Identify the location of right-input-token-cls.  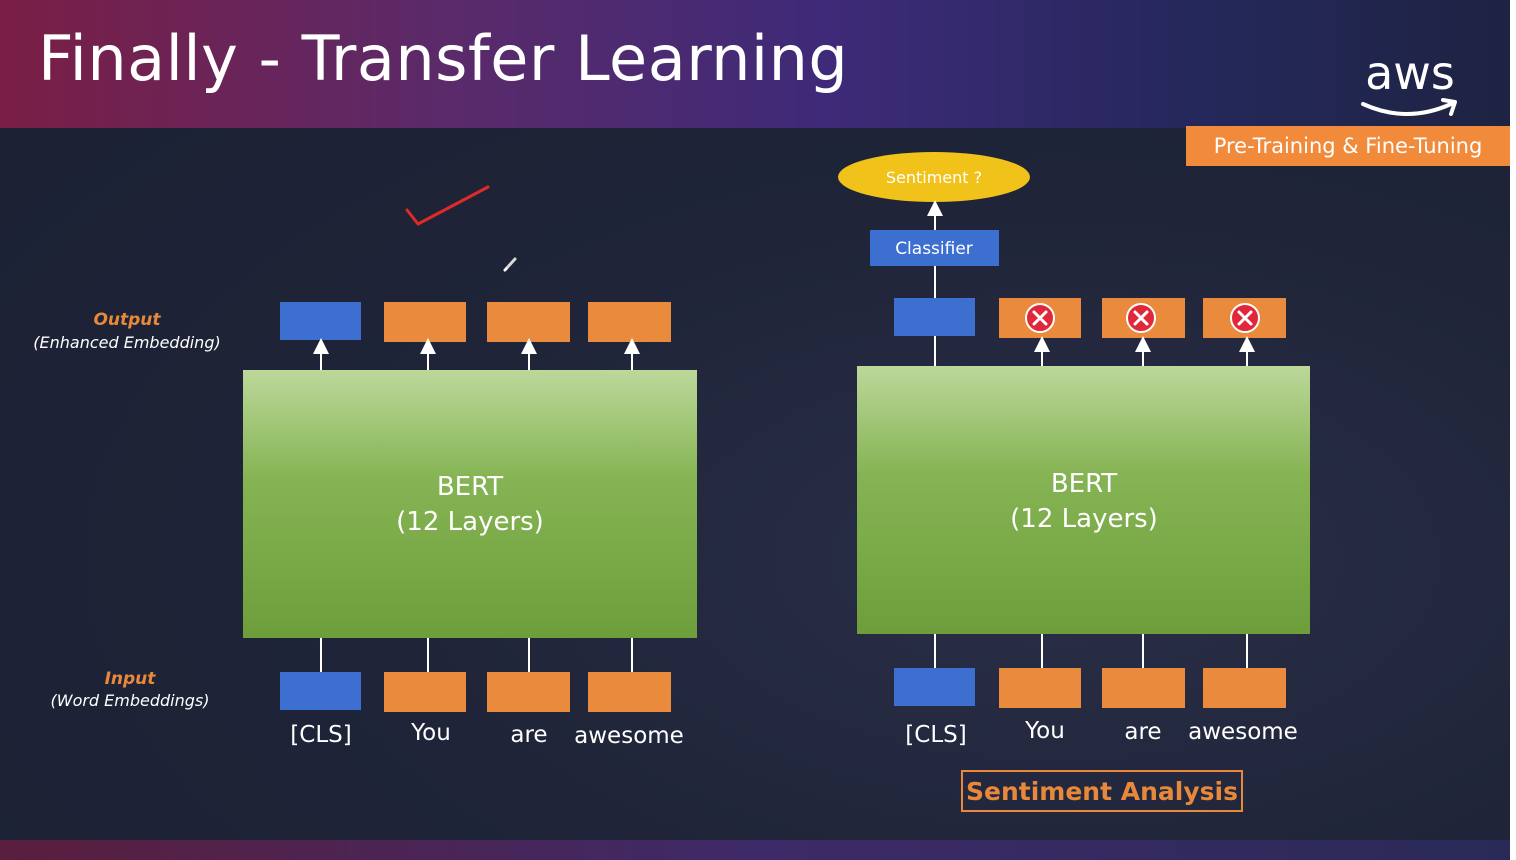
(934, 687).